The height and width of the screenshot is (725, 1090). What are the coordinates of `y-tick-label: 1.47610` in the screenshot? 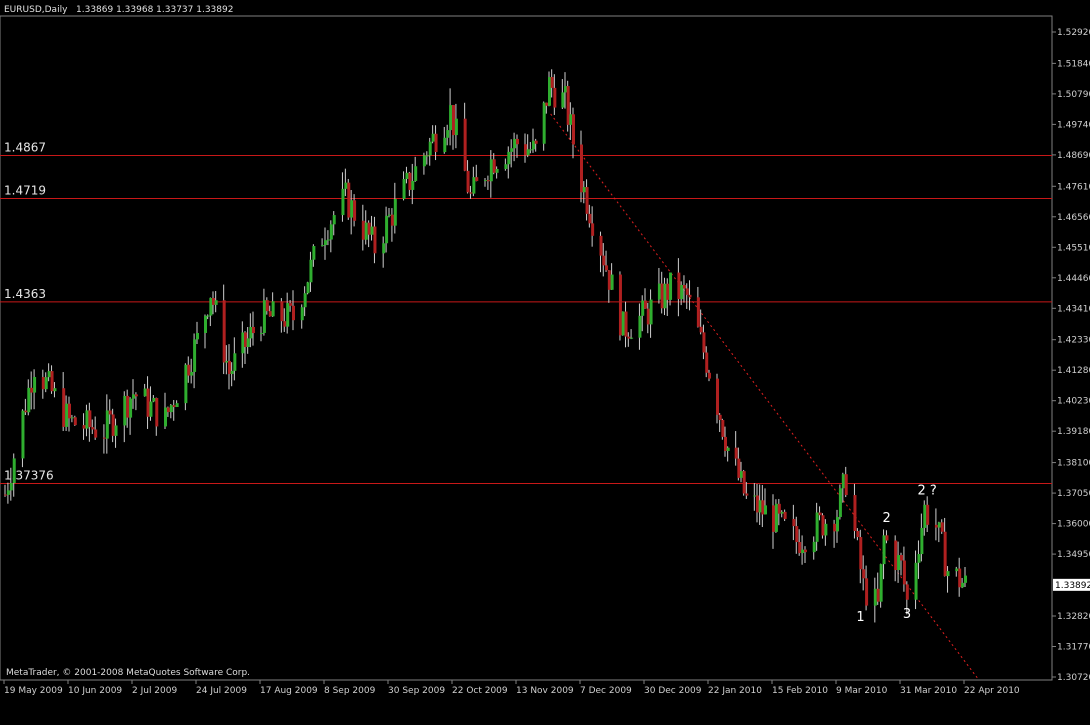 It's located at (1073, 187).